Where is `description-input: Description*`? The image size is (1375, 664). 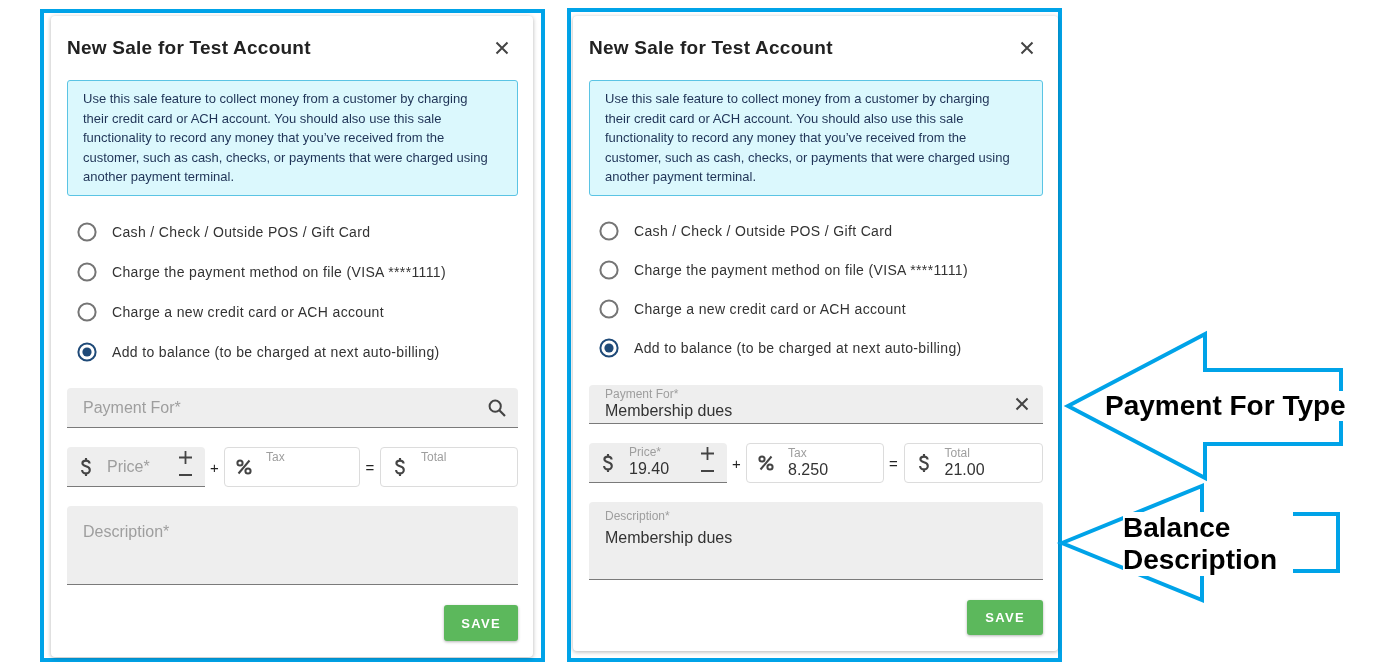 description-input: Description* is located at coordinates (292, 532).